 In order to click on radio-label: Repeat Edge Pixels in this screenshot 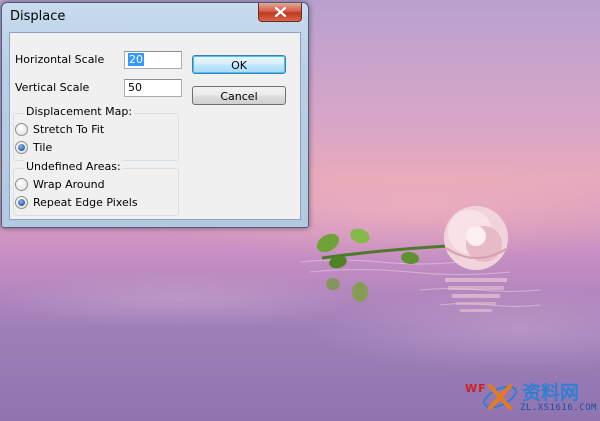, I will do `click(85, 202)`.